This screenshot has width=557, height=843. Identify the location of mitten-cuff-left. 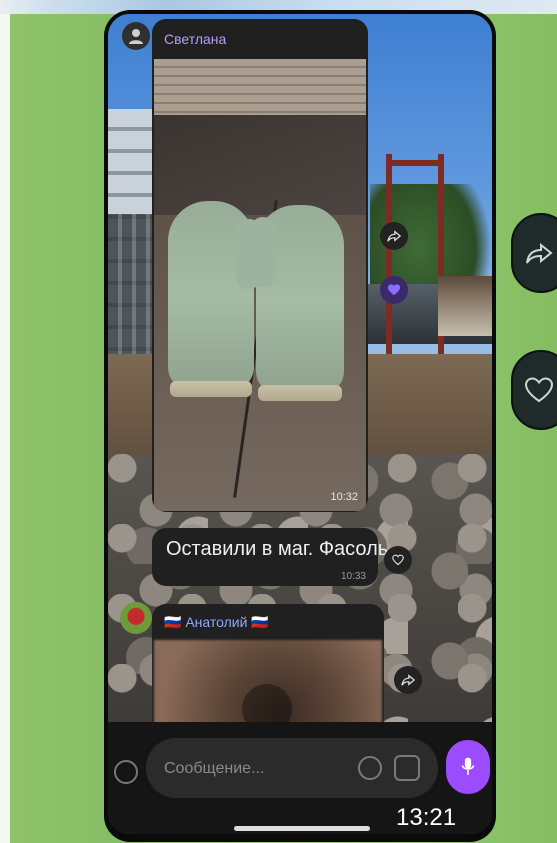
(211, 389).